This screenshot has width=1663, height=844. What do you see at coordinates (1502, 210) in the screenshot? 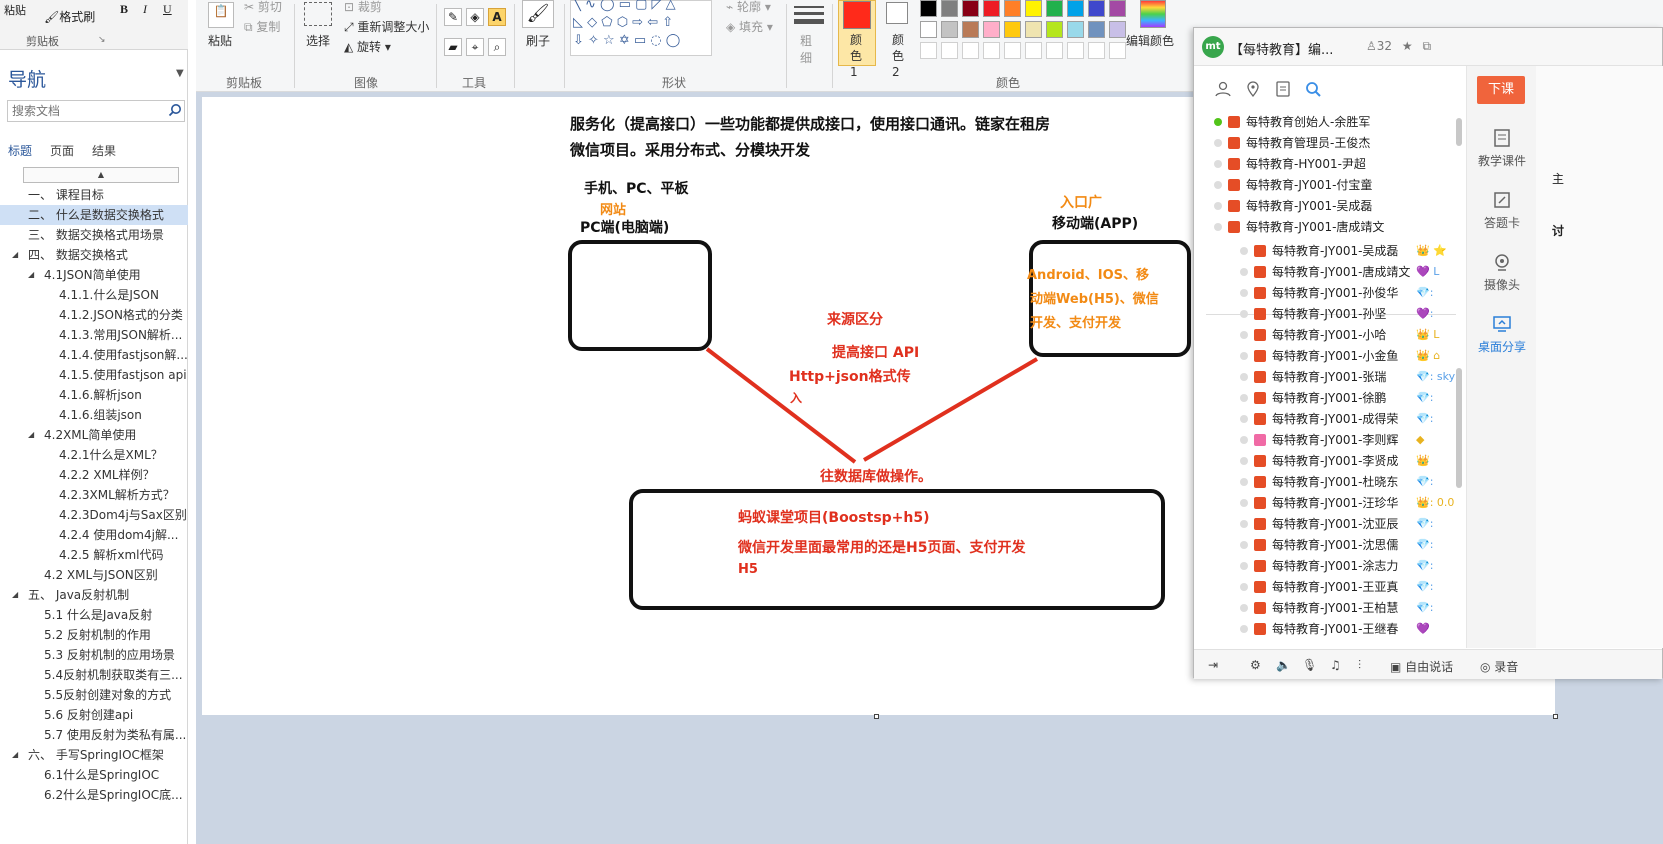
I see `answer-card-button: 答题卡` at bounding box center [1502, 210].